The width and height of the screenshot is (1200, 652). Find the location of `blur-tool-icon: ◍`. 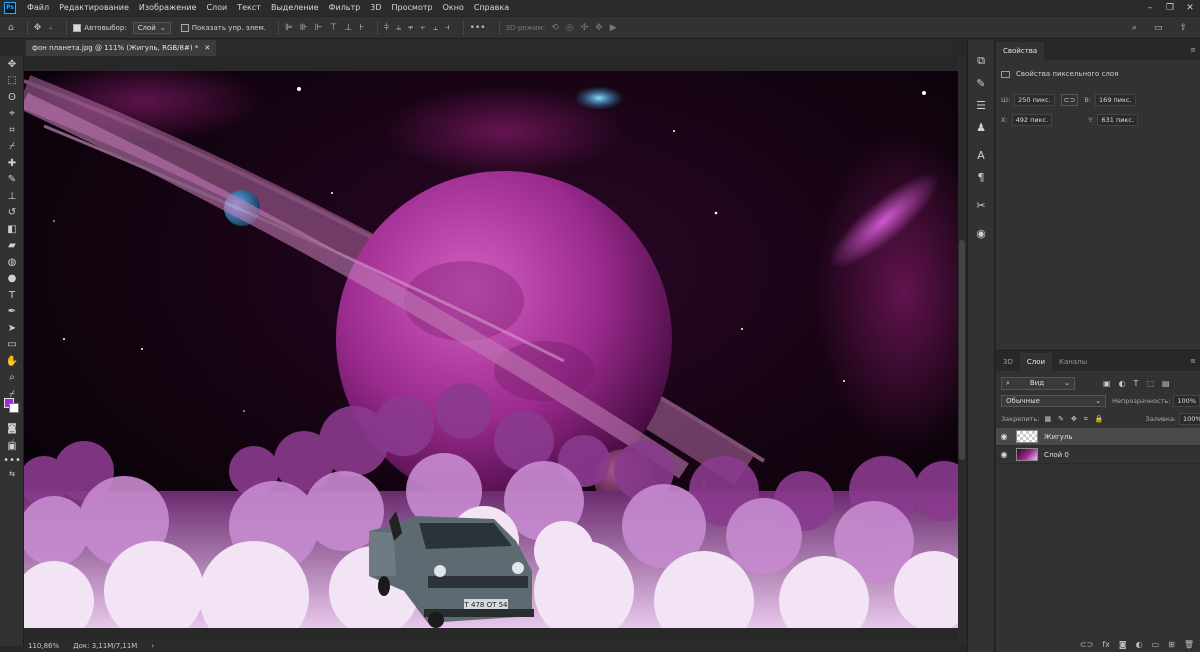

blur-tool-icon: ◍ is located at coordinates (12, 262).